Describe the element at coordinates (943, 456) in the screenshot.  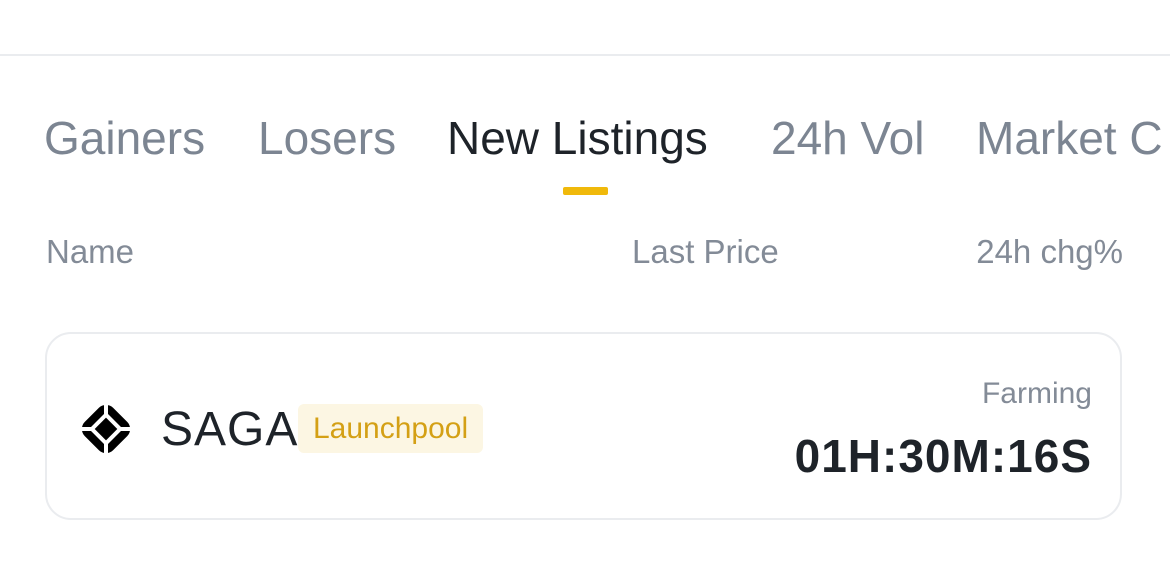
I see `countdown-timer: 01H:30M:16S` at that location.